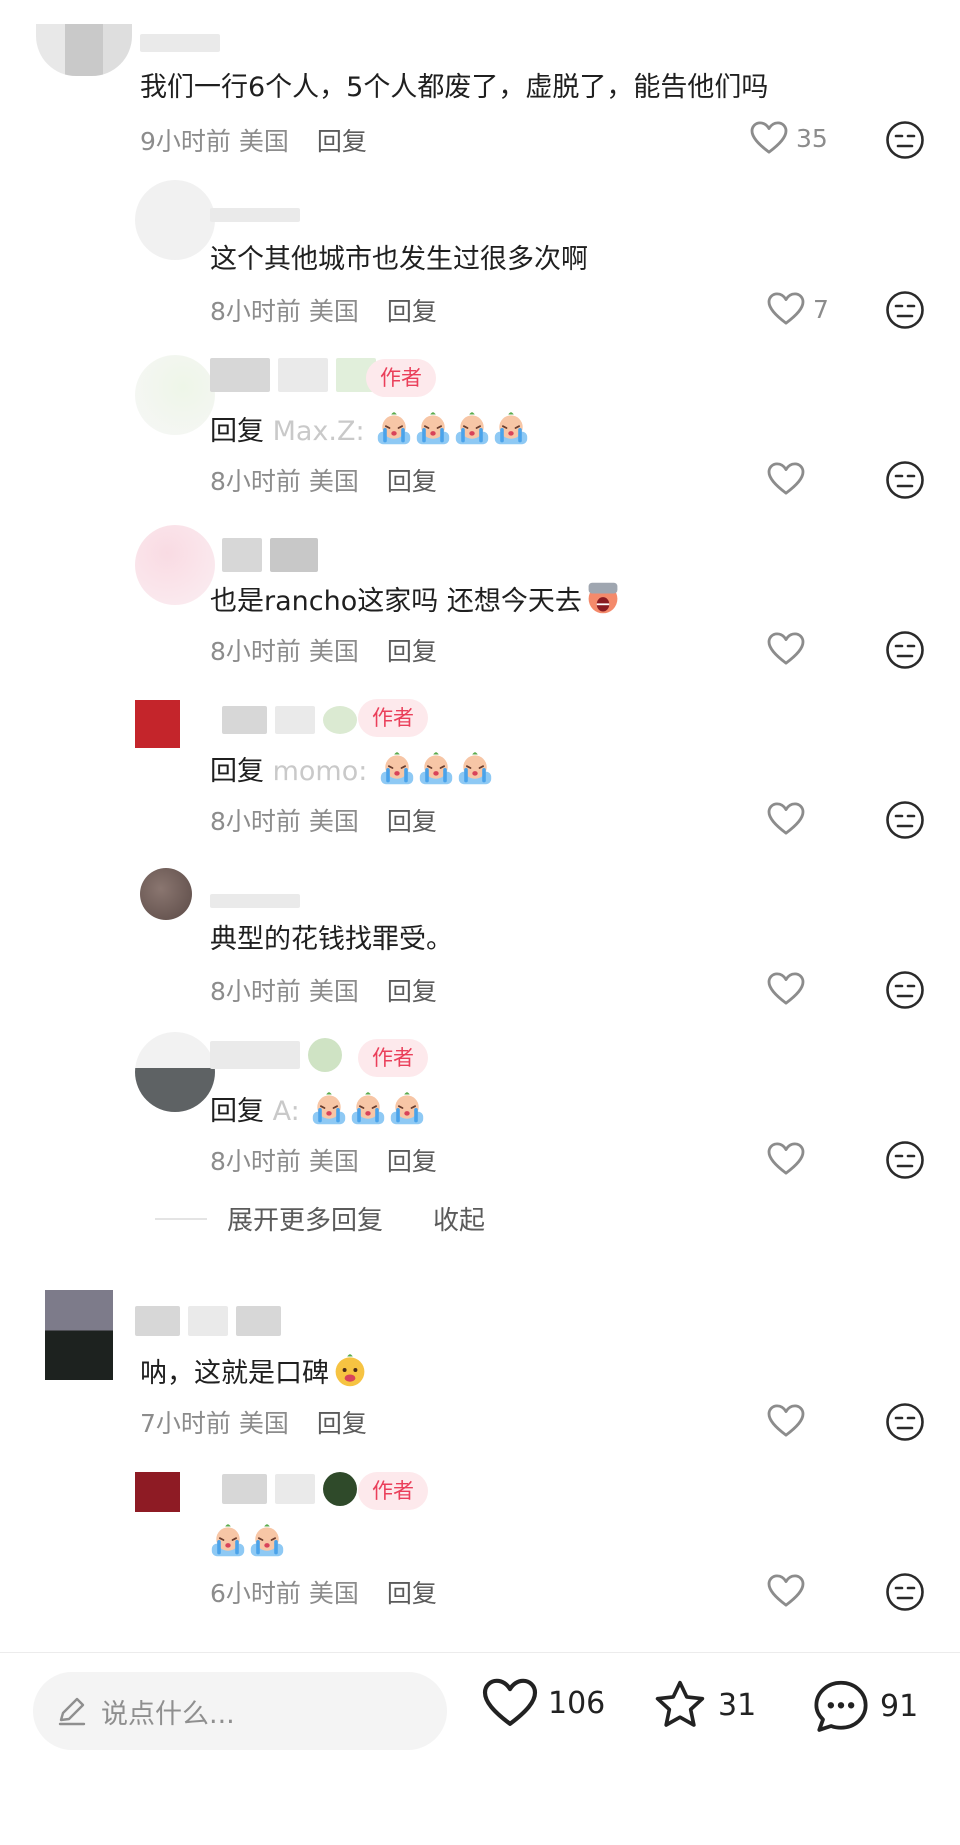  What do you see at coordinates (286, 1111) in the screenshot?
I see `reply-to-user: A:` at bounding box center [286, 1111].